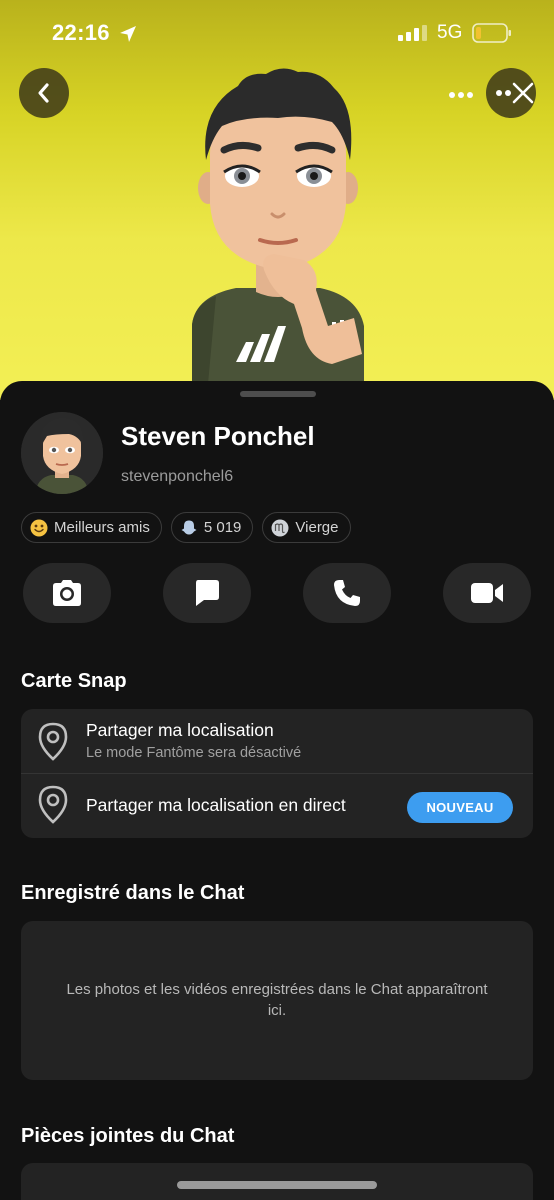  I want to click on profile-chips: Meilleurs amis 5 019 Vierge, so click(186, 527).